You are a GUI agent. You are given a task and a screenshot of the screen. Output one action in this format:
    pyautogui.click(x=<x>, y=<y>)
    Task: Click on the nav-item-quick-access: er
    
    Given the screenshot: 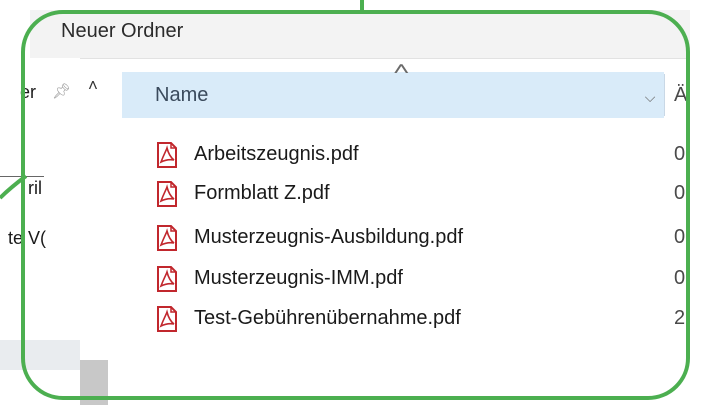 What is the action you would take?
    pyautogui.click(x=28, y=92)
    